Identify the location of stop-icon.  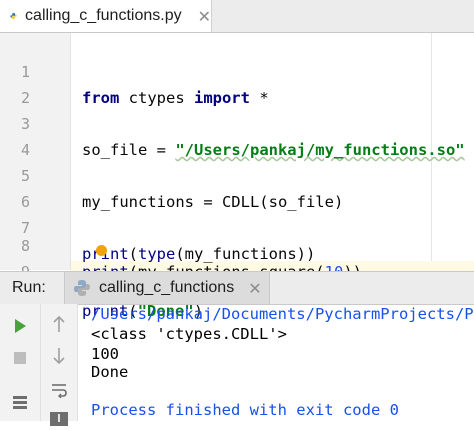
(20, 358).